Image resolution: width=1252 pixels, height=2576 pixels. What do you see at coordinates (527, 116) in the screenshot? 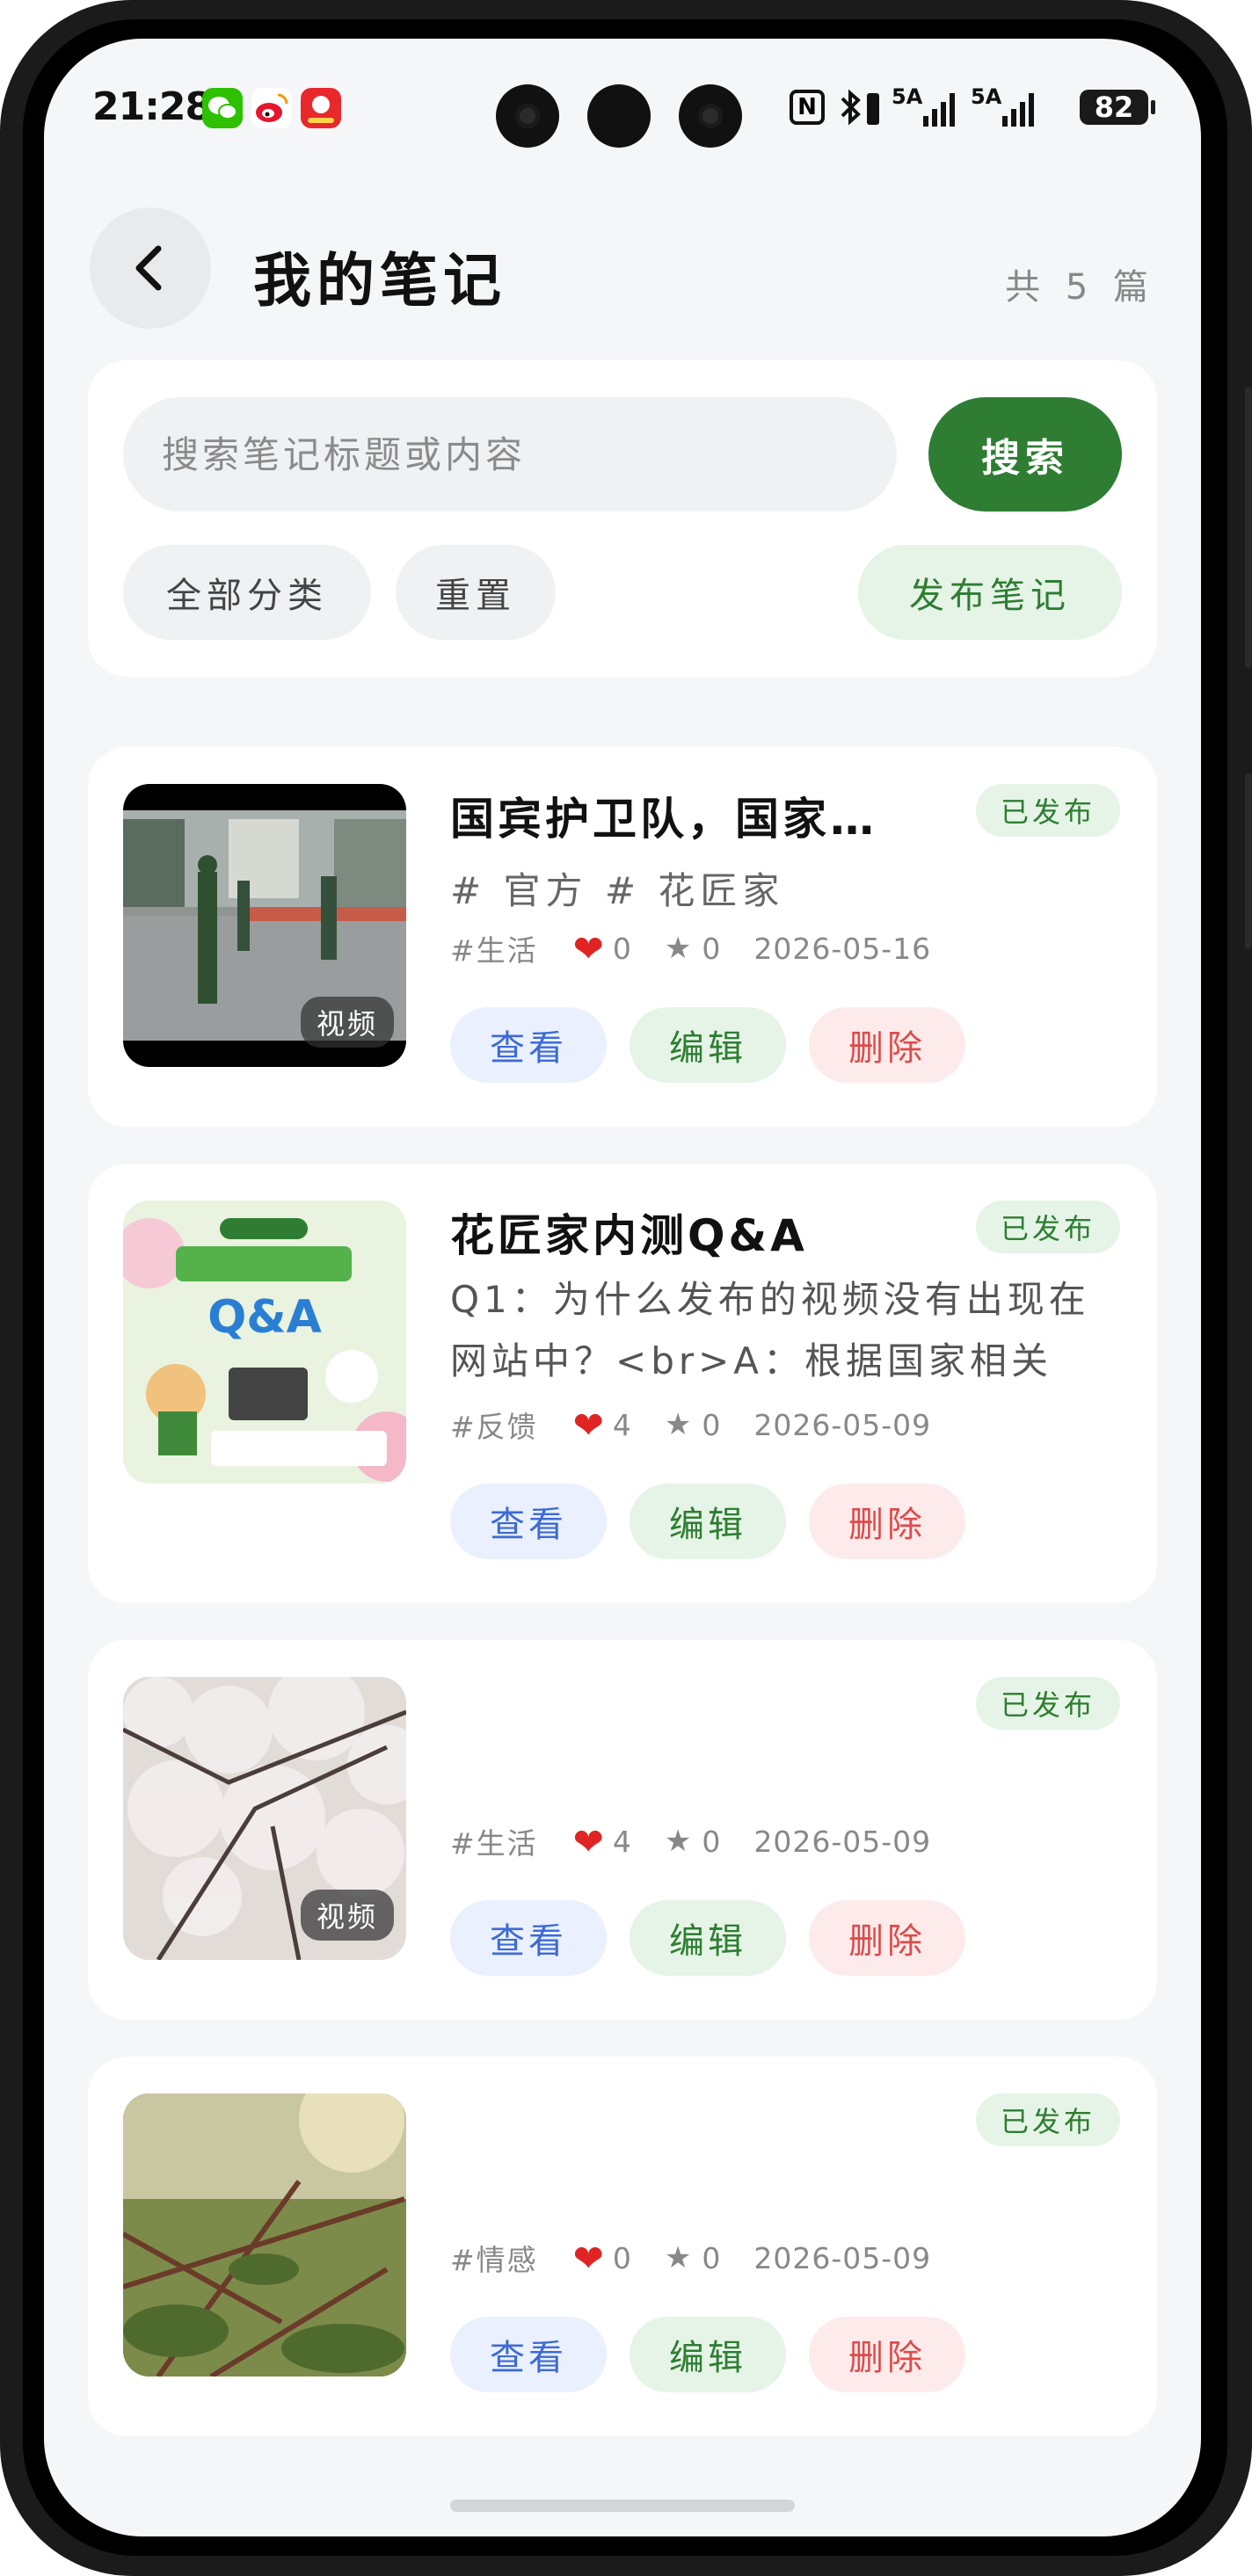
I see `front-camera-left` at bounding box center [527, 116].